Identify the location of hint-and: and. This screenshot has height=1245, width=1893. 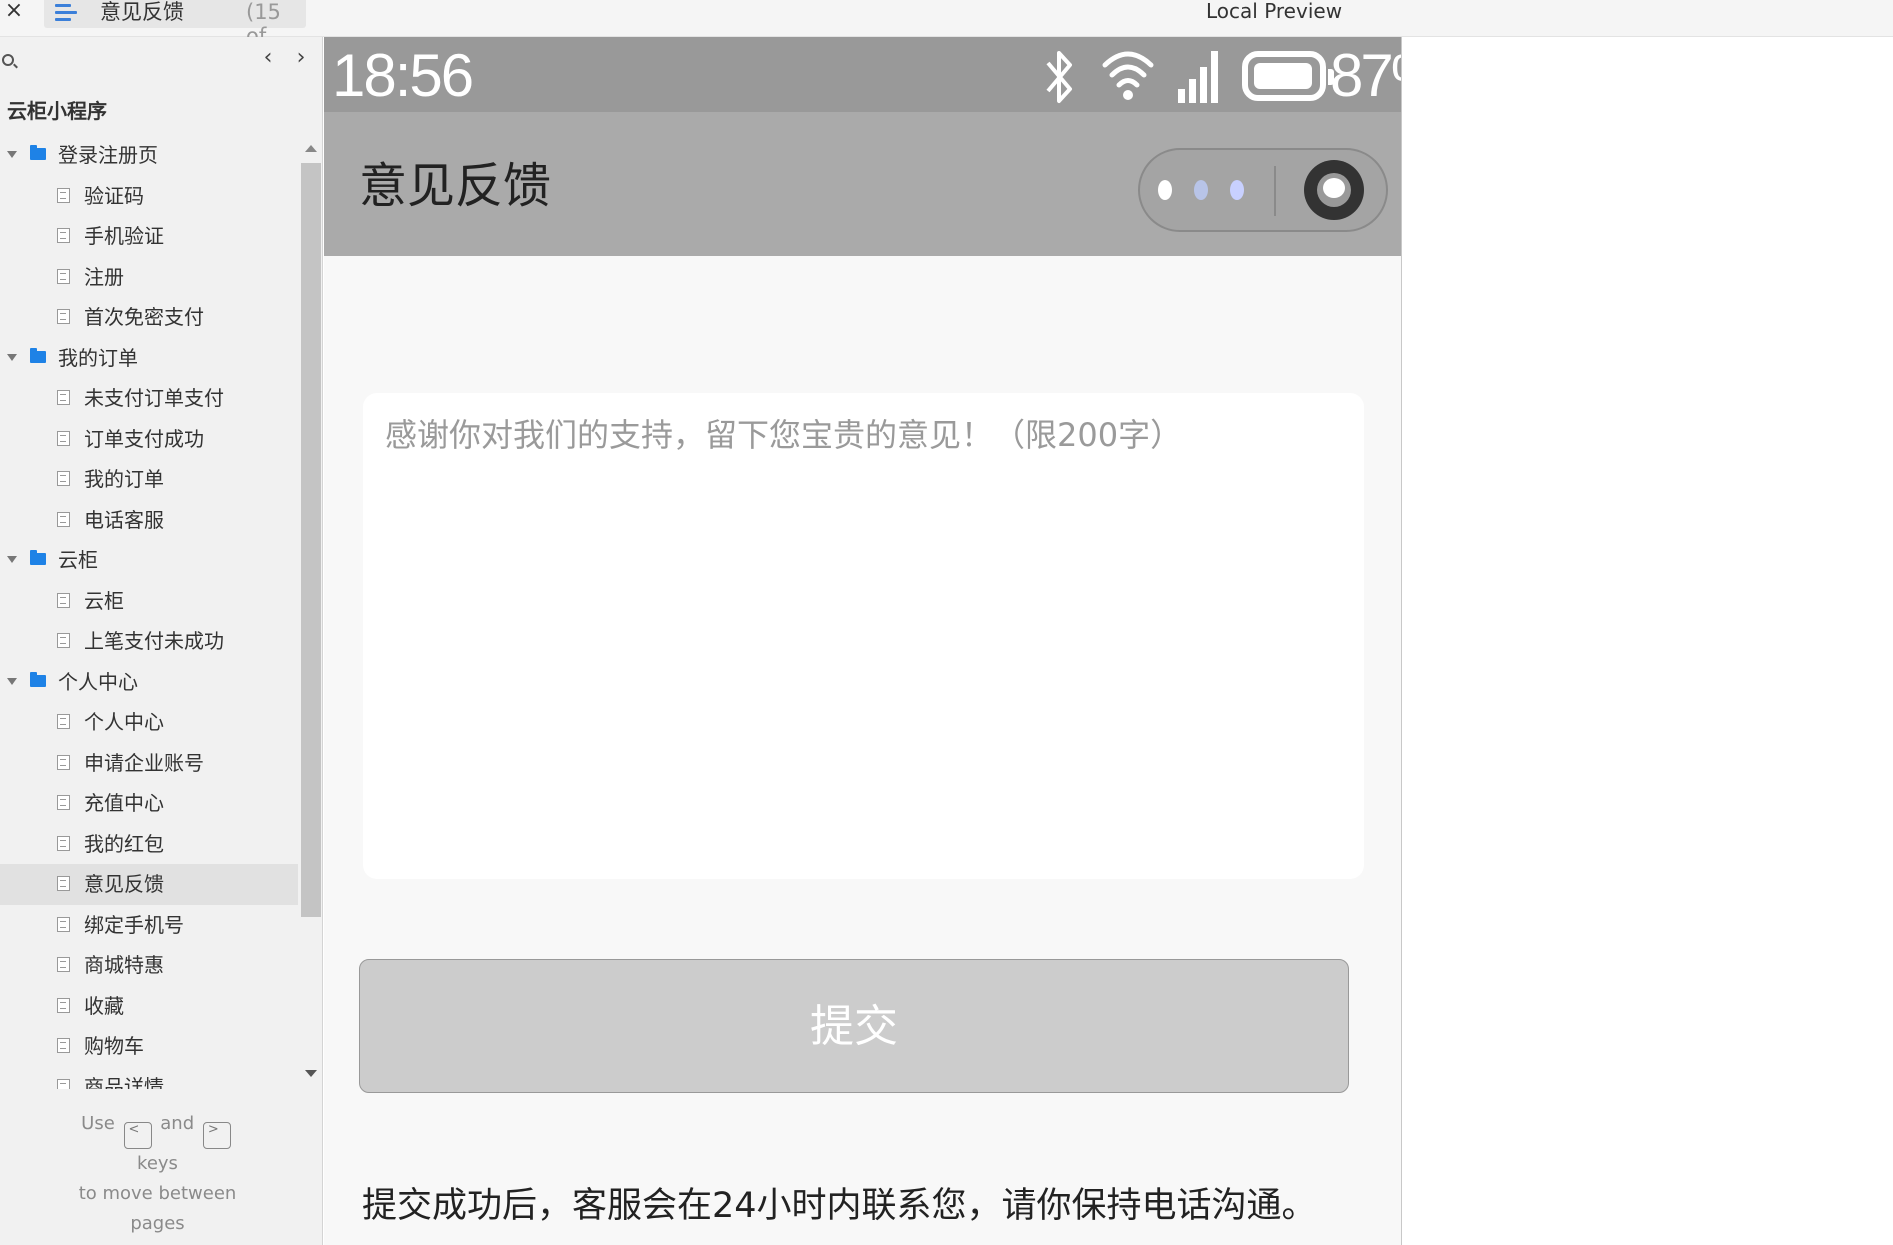
(177, 1123).